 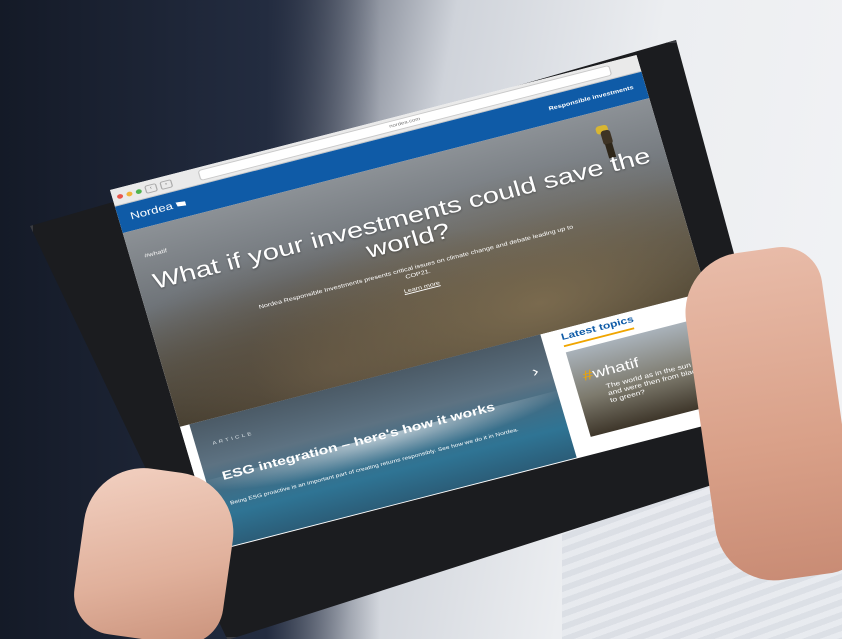 What do you see at coordinates (156, 254) in the screenshot?
I see `hero-hashtag: #whatif` at bounding box center [156, 254].